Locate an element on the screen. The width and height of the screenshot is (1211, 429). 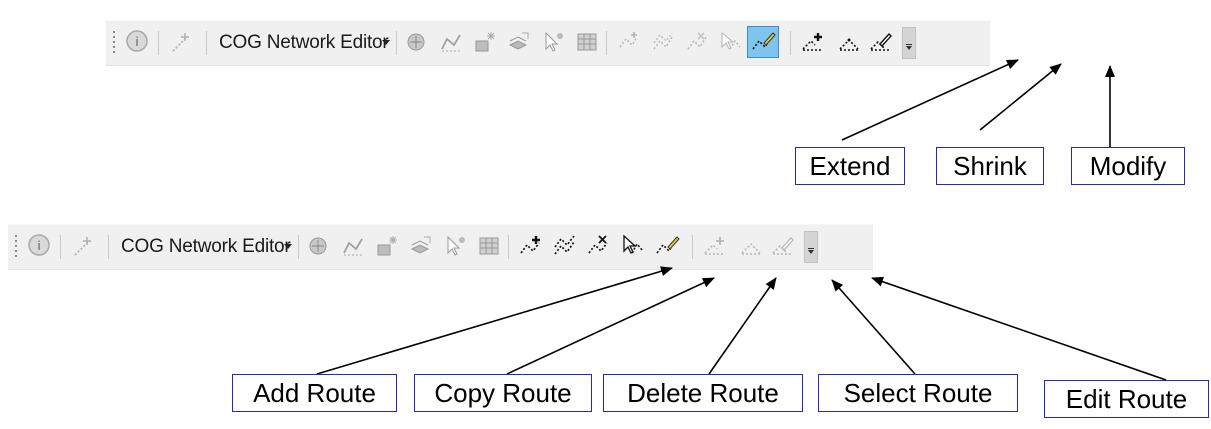
callout-select-route: Select Route is located at coordinates (918, 393).